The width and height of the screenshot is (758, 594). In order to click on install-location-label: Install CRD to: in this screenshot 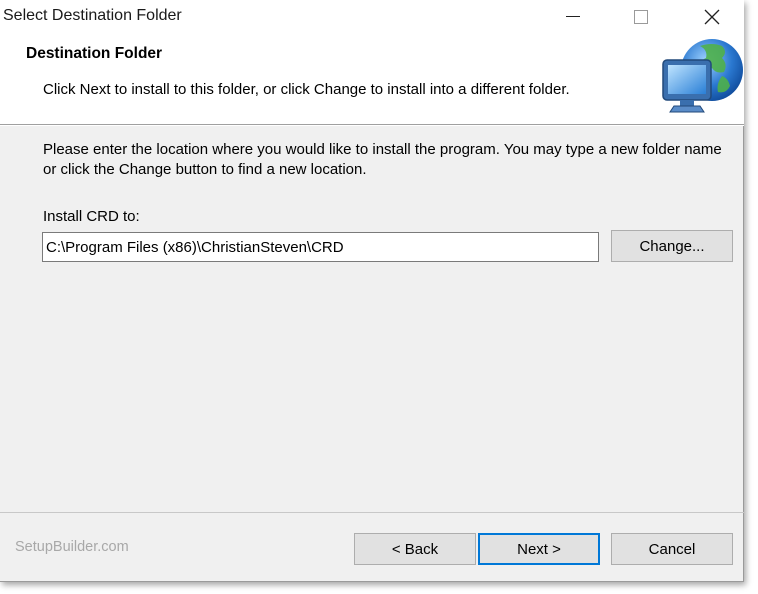, I will do `click(91, 216)`.